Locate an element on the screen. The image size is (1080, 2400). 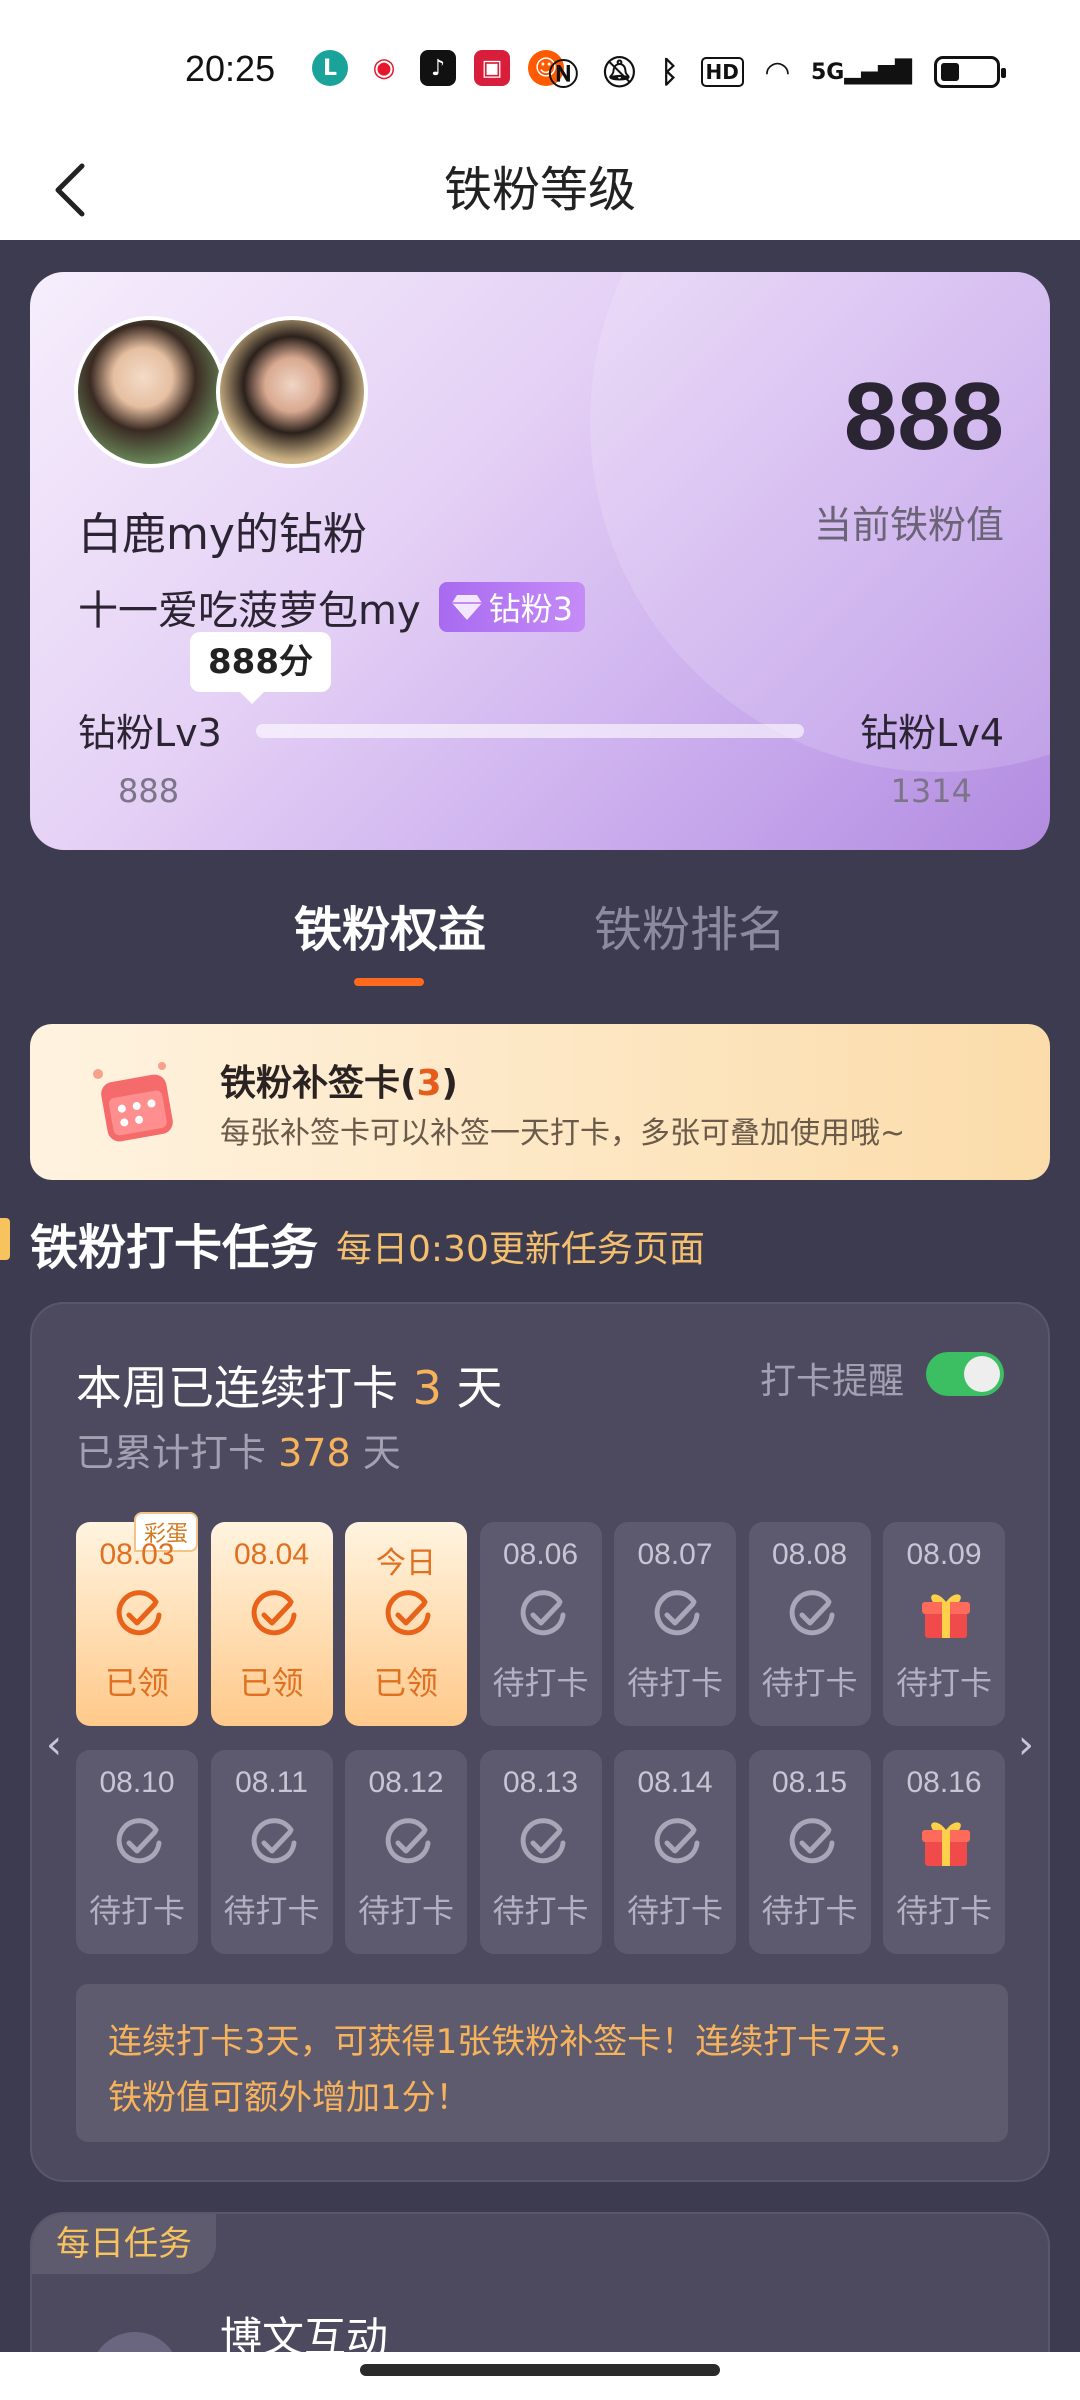
next-level-value: 1314 is located at coordinates (931, 791).